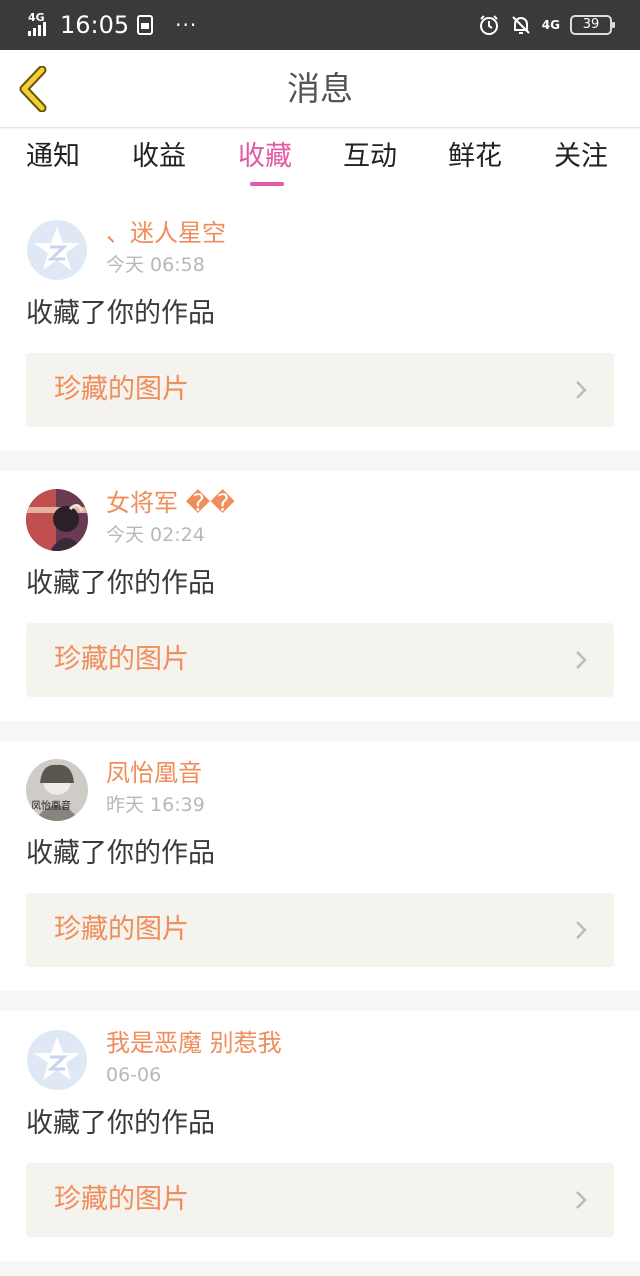  Describe the element at coordinates (320, 25) in the screenshot. I see `status-bar: 4G 16:05 ··· 4G 39` at that location.